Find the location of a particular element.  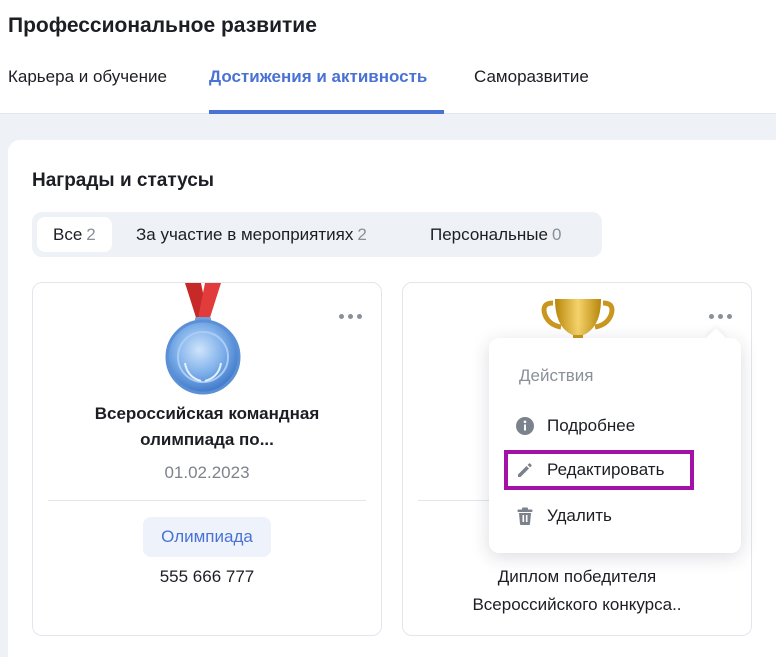

menu-item-label: Редактировать is located at coordinates (606, 469).